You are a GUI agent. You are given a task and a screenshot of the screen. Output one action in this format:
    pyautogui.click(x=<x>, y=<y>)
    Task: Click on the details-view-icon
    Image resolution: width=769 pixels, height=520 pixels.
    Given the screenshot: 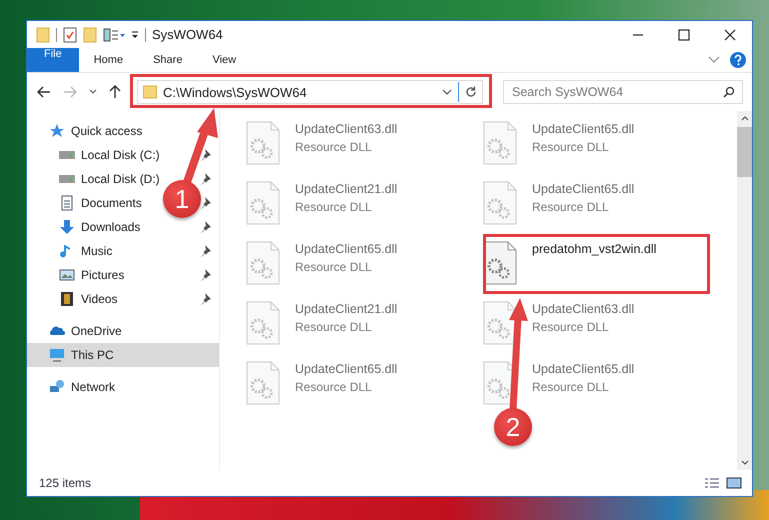 What is the action you would take?
    pyautogui.click(x=712, y=483)
    